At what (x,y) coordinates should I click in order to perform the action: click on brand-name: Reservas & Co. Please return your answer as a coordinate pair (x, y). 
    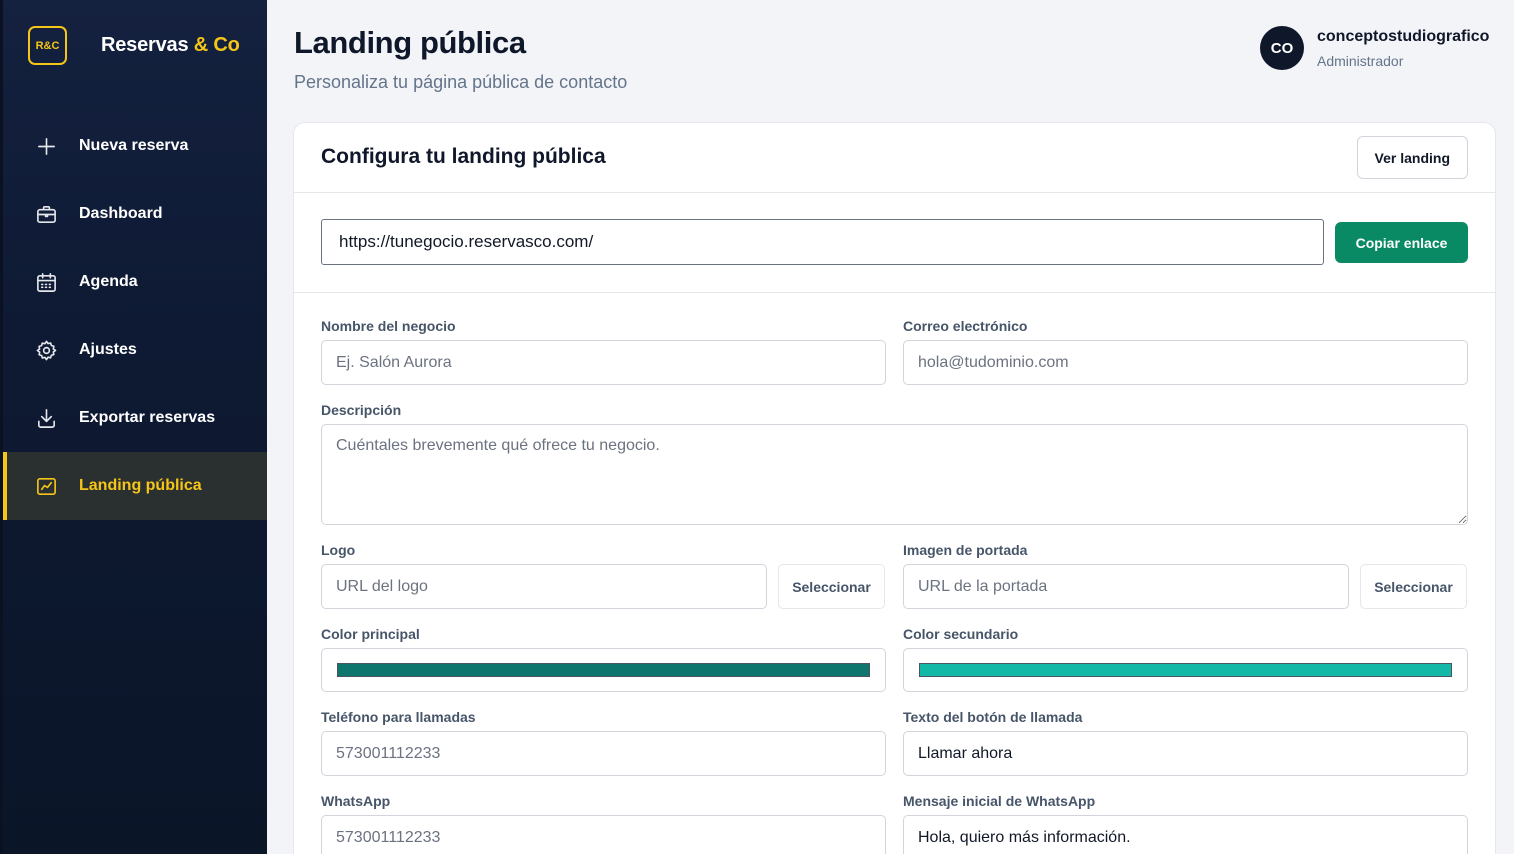
    Looking at the image, I should click on (170, 45).